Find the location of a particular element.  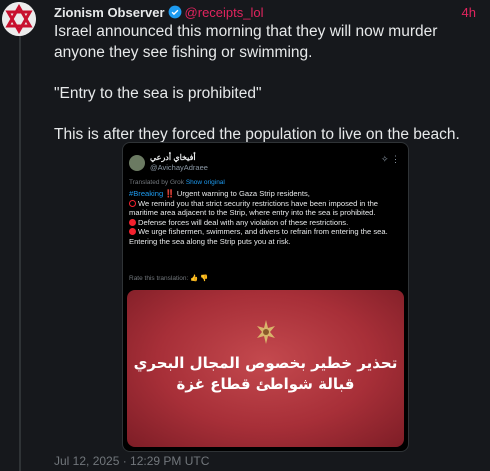

embed-line-1: Urgent warning to Gaza Strip residents, is located at coordinates (243, 193).